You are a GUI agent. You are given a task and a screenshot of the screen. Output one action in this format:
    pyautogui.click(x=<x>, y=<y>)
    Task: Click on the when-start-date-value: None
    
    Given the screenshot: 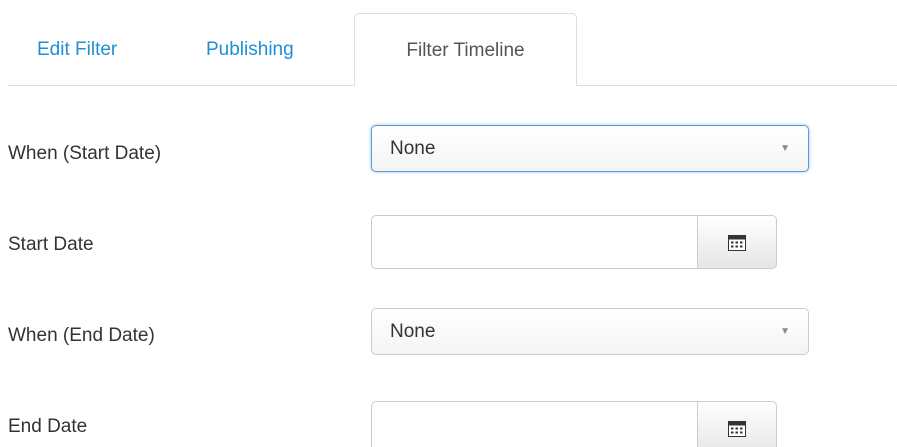 What is the action you would take?
    pyautogui.click(x=413, y=148)
    